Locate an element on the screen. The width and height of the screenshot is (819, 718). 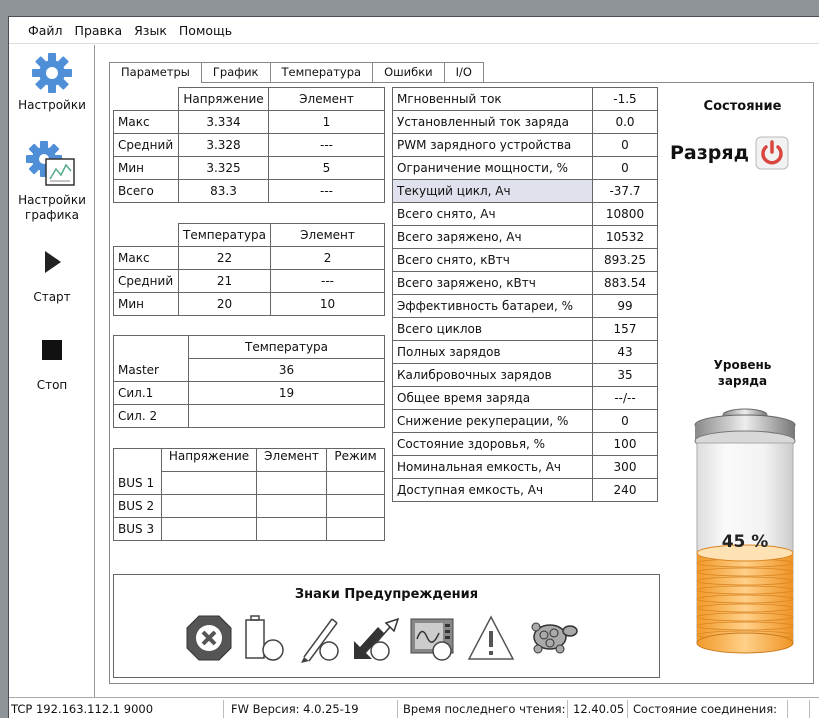
row-label: BUS 3 is located at coordinates (137, 529).